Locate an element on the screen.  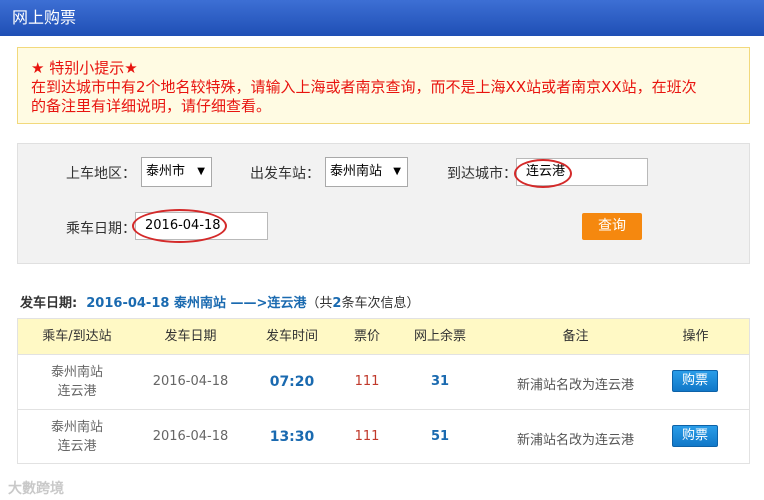
departure-time: 07:20 is located at coordinates (292, 382).